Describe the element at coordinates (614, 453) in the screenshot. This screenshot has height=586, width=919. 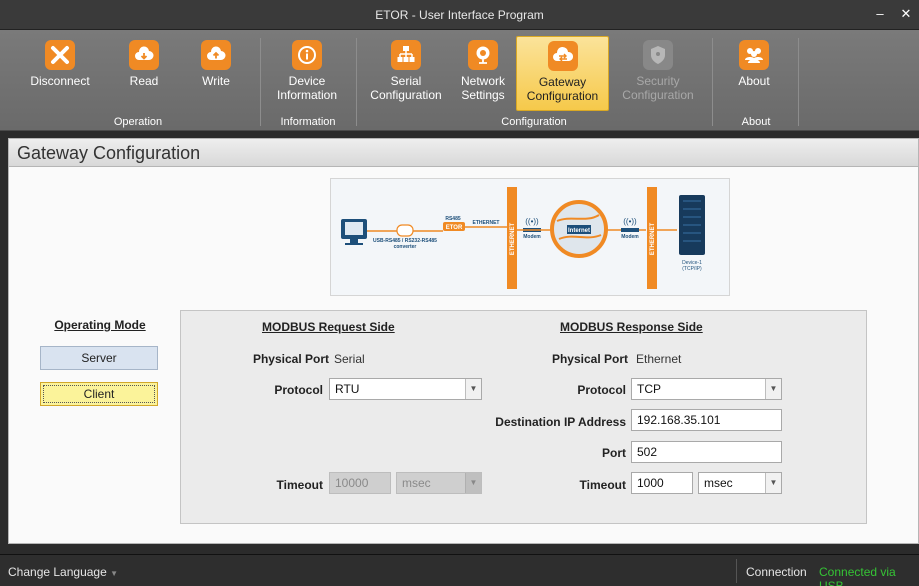
I see `port-label: Port` at that location.